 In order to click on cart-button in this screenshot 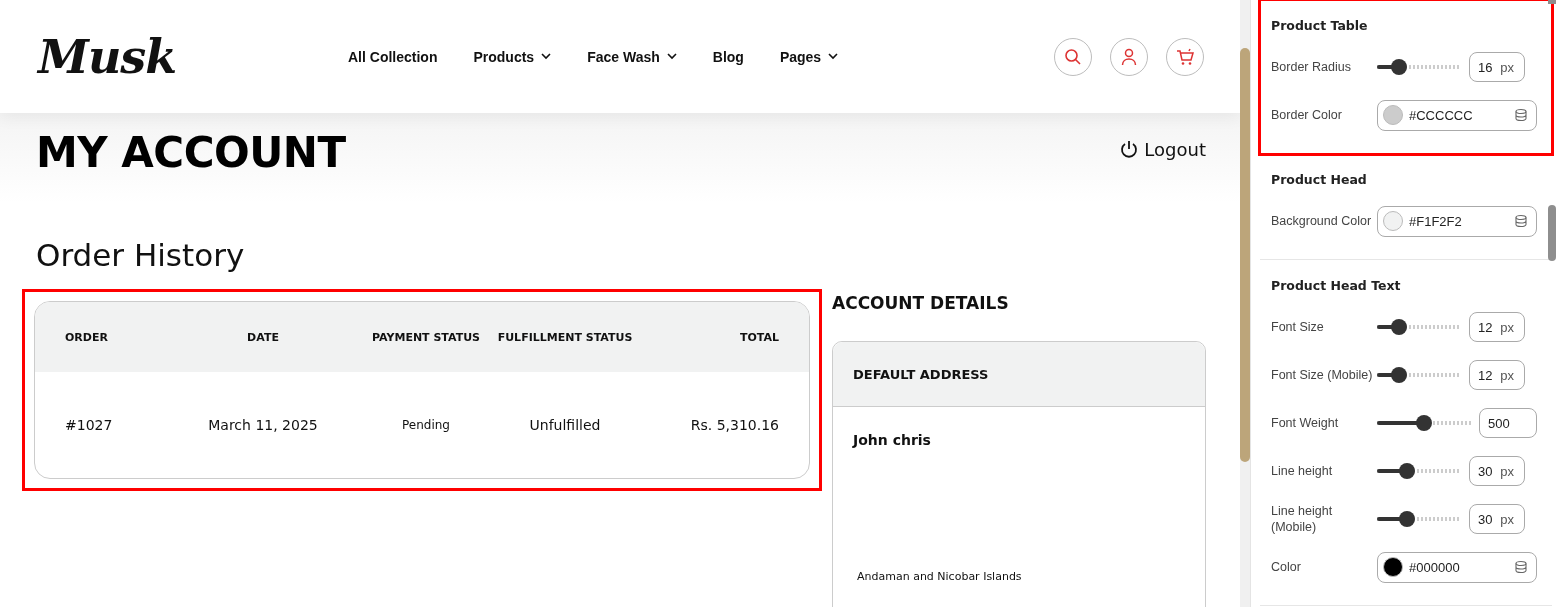, I will do `click(1185, 56)`.